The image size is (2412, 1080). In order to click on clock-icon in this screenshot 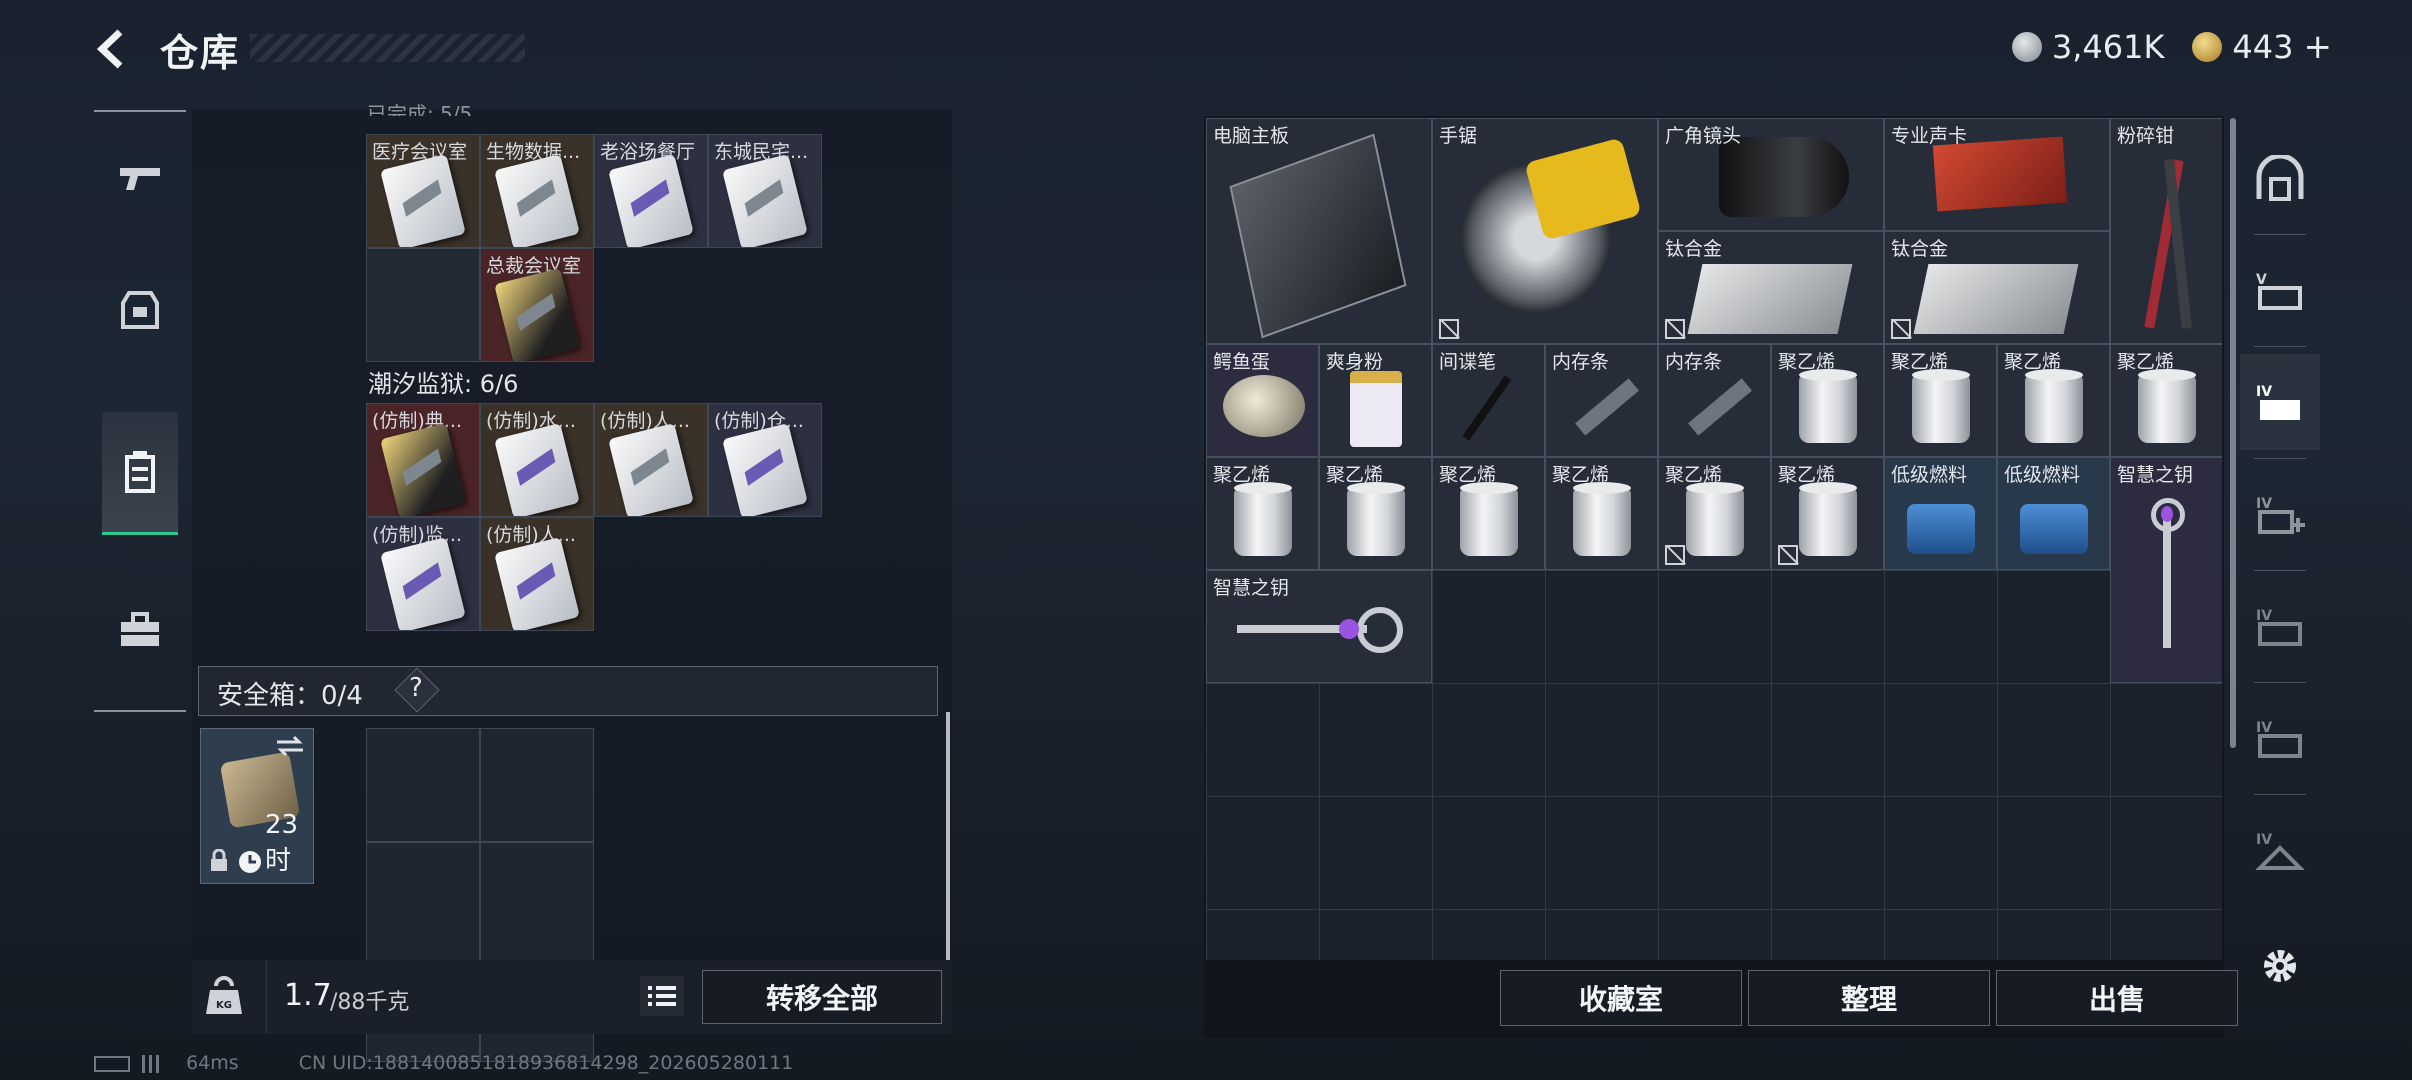, I will do `click(250, 862)`.